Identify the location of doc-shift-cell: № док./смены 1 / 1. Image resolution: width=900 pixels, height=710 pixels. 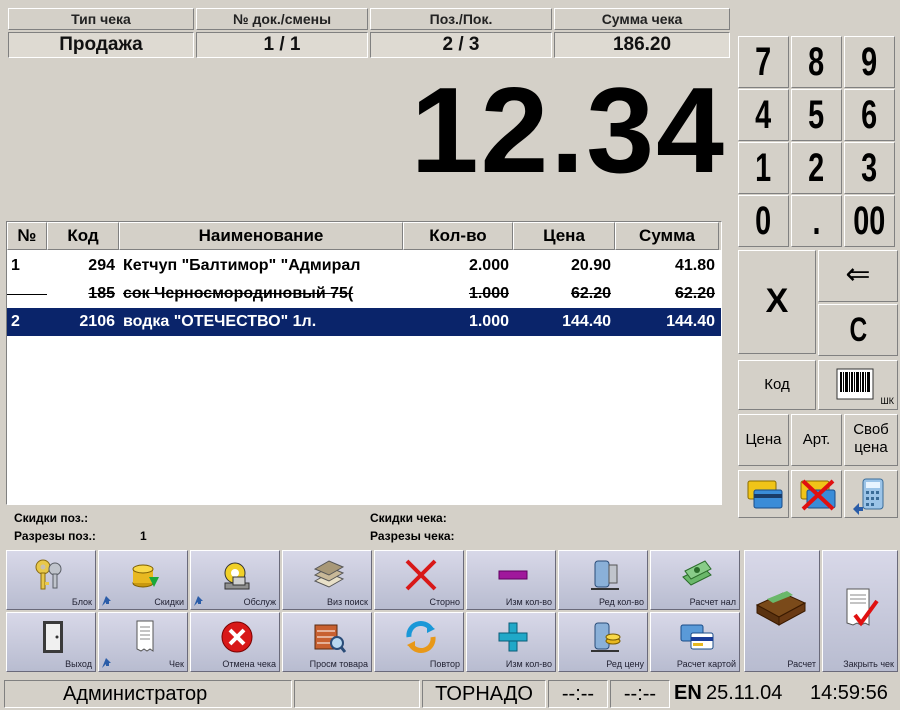
(282, 34).